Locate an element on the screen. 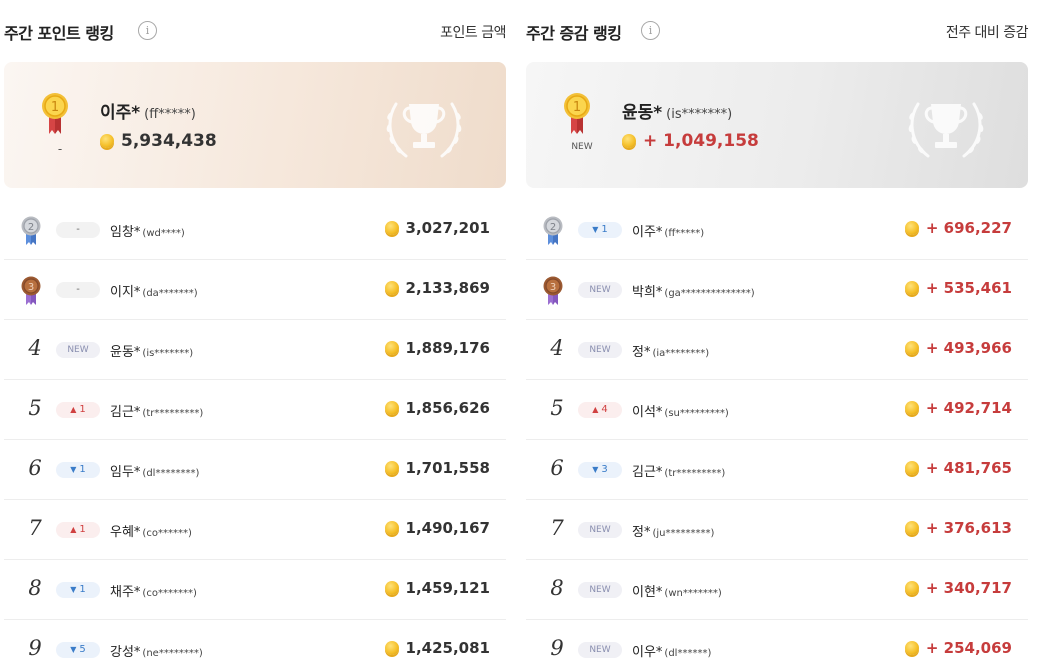  user-name: 이지* (da*******) is located at coordinates (154, 290).